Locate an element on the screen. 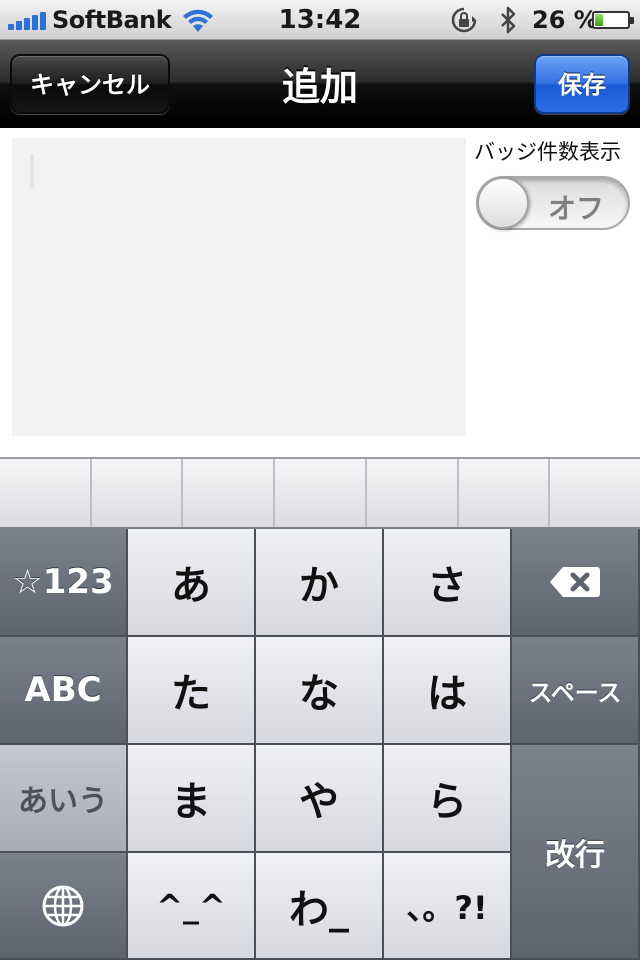 This screenshot has width=640, height=960. key-ma: ま is located at coordinates (192, 799).